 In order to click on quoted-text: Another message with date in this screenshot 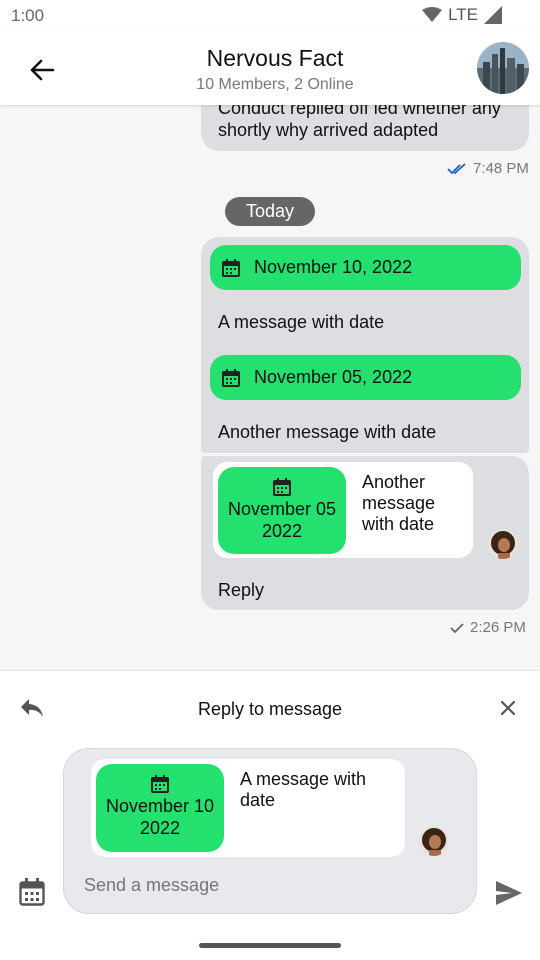, I will do `click(399, 503)`.